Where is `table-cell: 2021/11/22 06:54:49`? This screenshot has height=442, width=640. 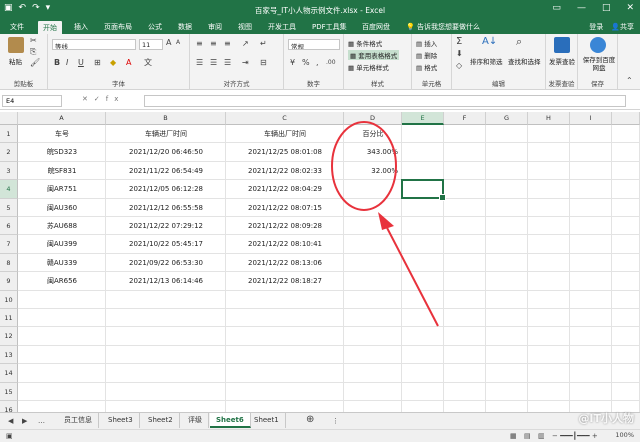 table-cell: 2021/11/22 06:54:49 is located at coordinates (166, 171).